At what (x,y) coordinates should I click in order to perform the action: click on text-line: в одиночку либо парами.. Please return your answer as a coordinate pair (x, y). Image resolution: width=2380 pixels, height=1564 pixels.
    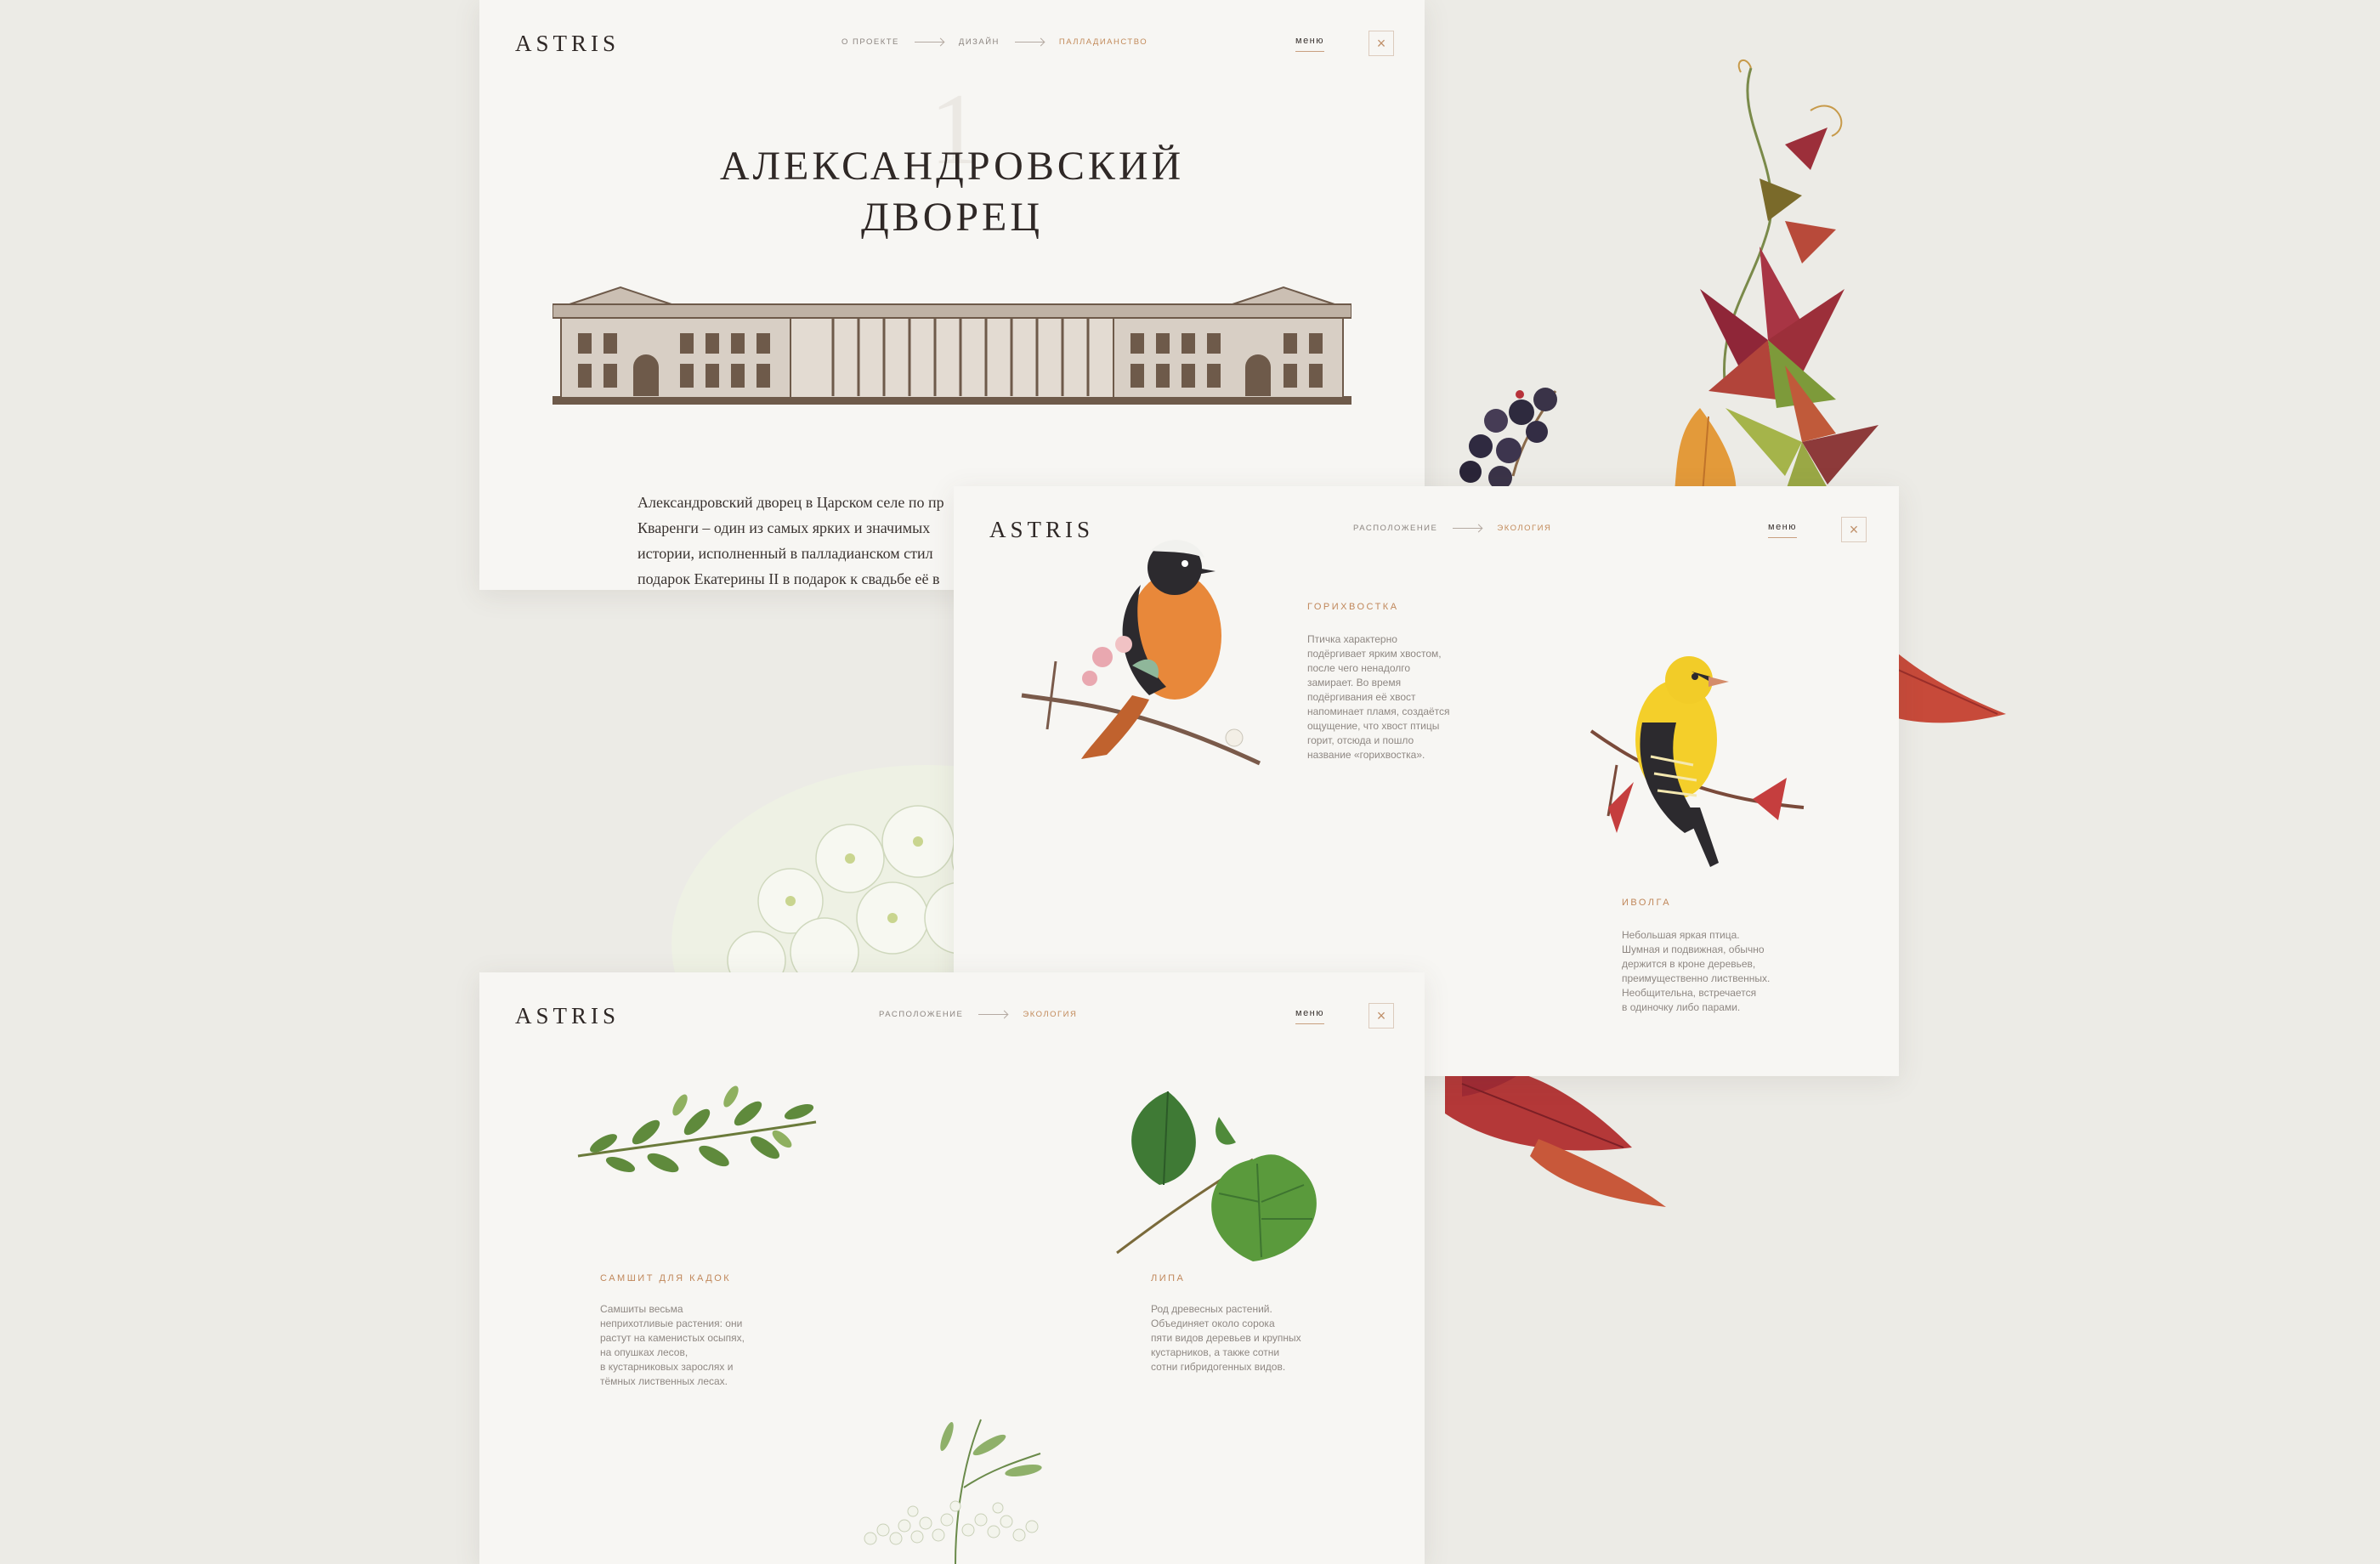
    Looking at the image, I should click on (1681, 1007).